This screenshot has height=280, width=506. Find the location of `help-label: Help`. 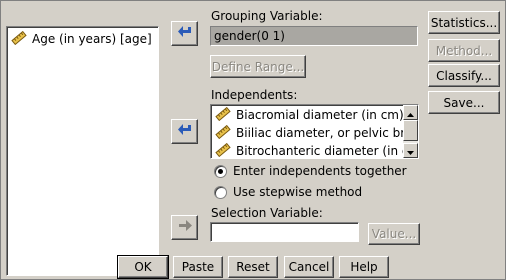

help-label: Help is located at coordinates (364, 267).